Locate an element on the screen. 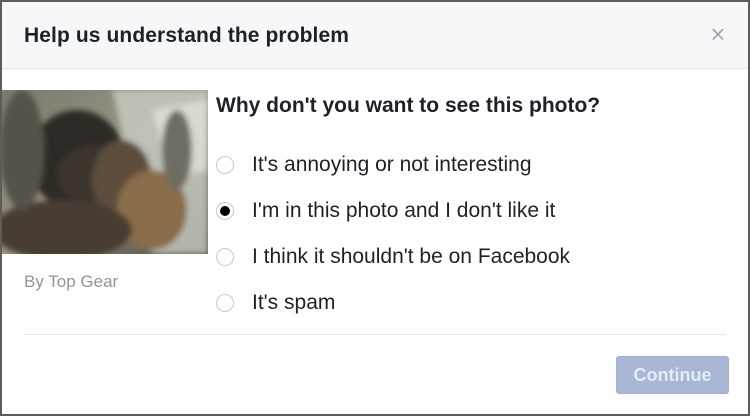  option-in-photo: I'm in this photo and I don't like it is located at coordinates (393, 211).